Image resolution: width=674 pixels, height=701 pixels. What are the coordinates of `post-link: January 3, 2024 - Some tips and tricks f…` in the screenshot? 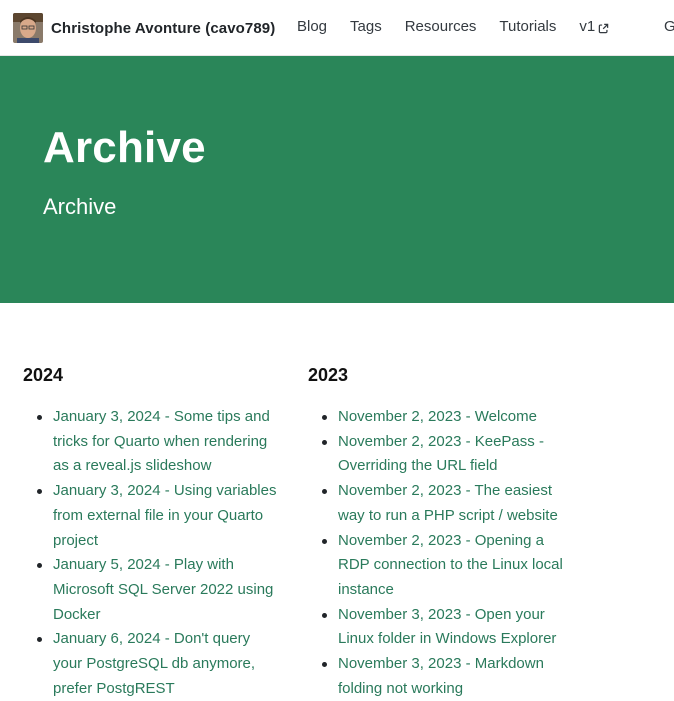 It's located at (161, 441).